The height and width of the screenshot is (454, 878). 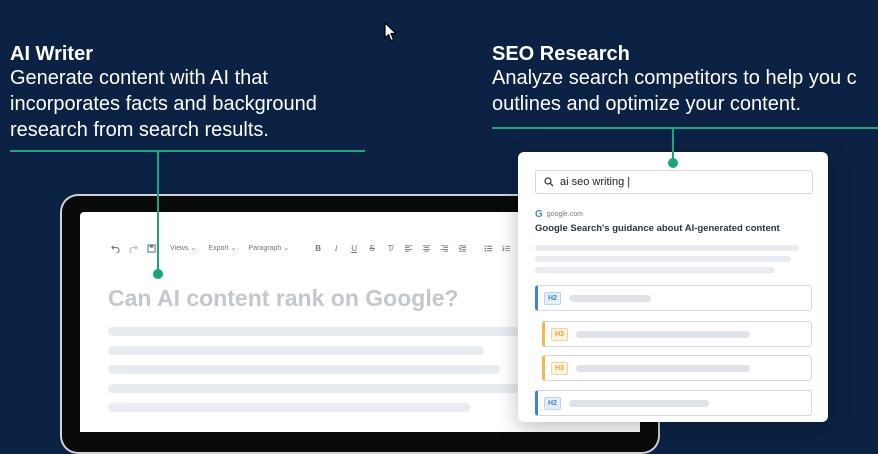 What do you see at coordinates (561, 54) in the screenshot?
I see `seo-research-title: SEO Research` at bounding box center [561, 54].